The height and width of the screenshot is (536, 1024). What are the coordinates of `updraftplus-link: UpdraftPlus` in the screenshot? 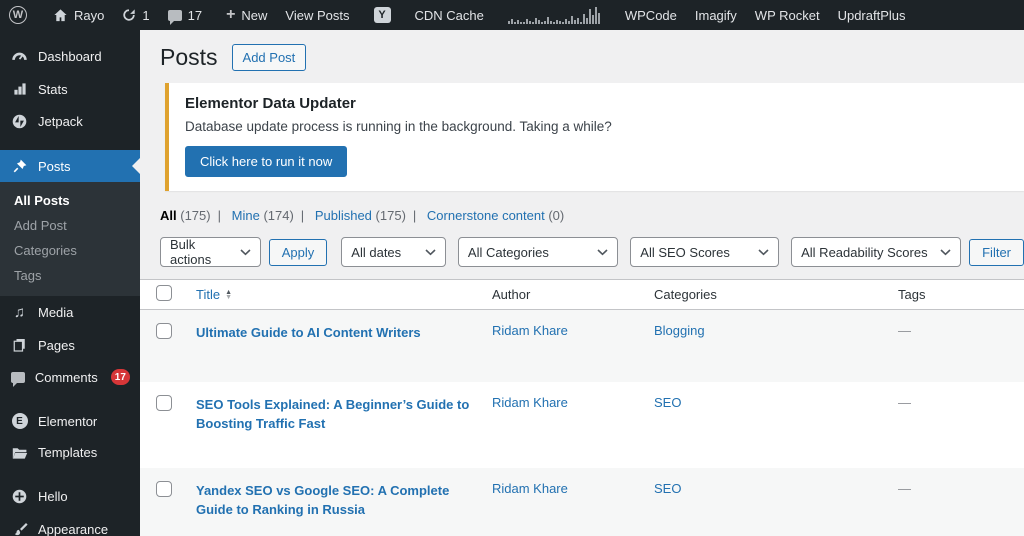 It's located at (872, 15).